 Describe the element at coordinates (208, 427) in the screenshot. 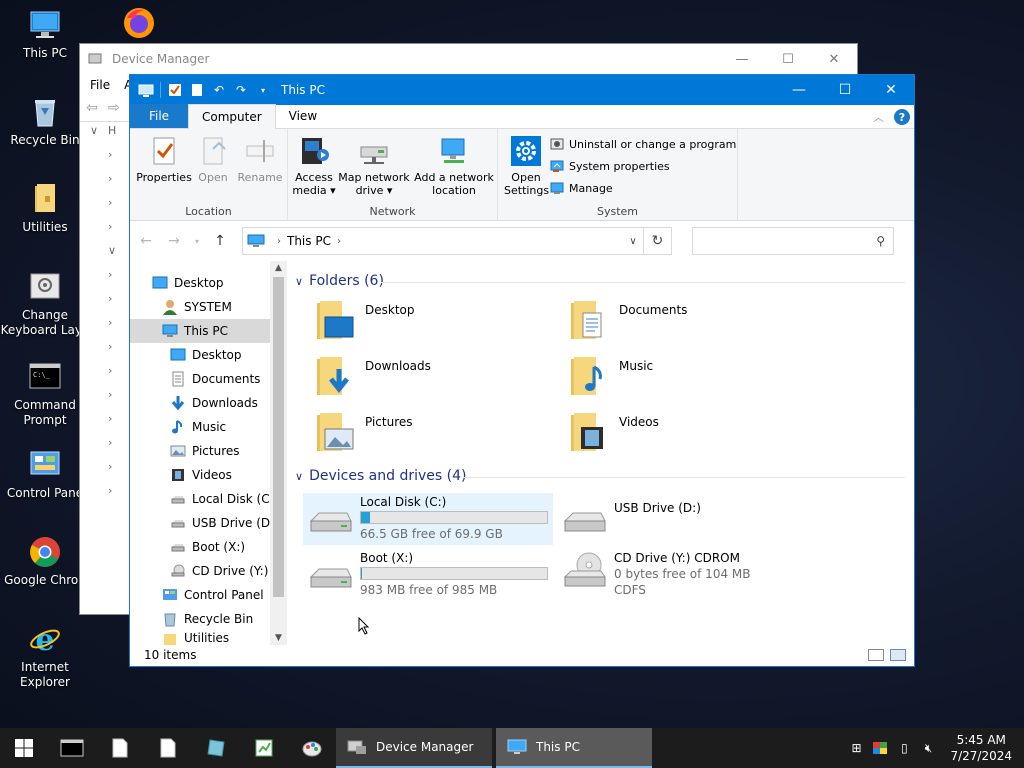

I see `nav-item-music: Music` at that location.